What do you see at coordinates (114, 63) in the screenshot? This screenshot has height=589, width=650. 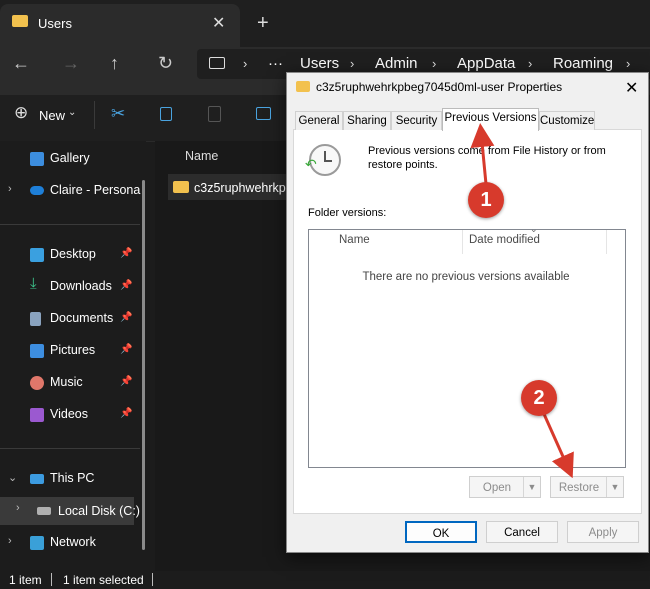 I see `up-icon: ↑` at bounding box center [114, 63].